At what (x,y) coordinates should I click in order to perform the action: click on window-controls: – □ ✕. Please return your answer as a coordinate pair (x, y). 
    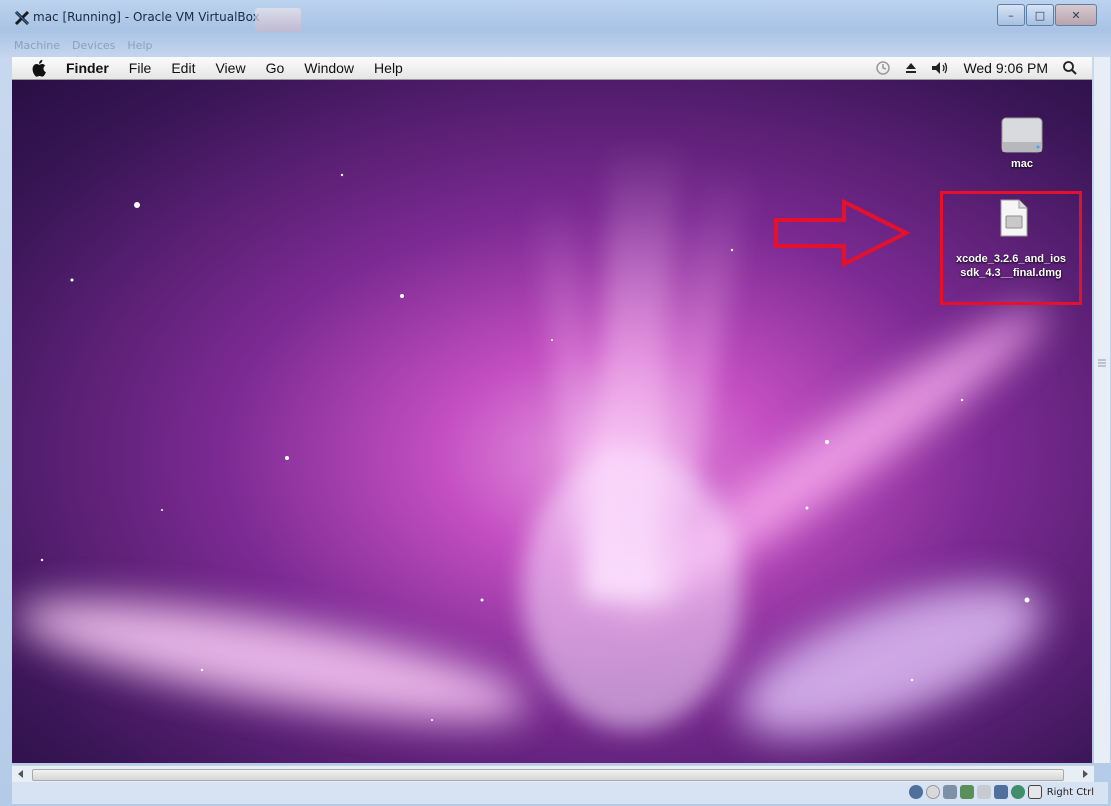
    Looking at the image, I should click on (1046, 15).